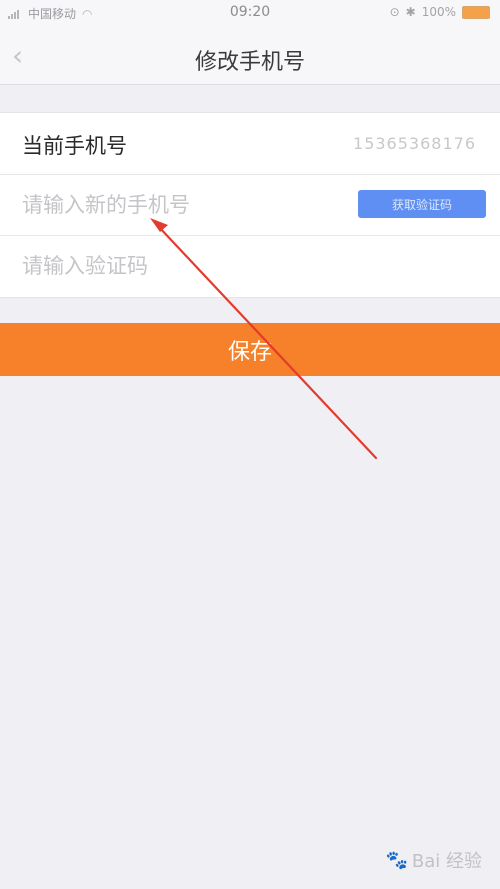 The image size is (500, 889). Describe the element at coordinates (410, 12) in the screenshot. I see `bluetooth-icon: ✱` at that location.